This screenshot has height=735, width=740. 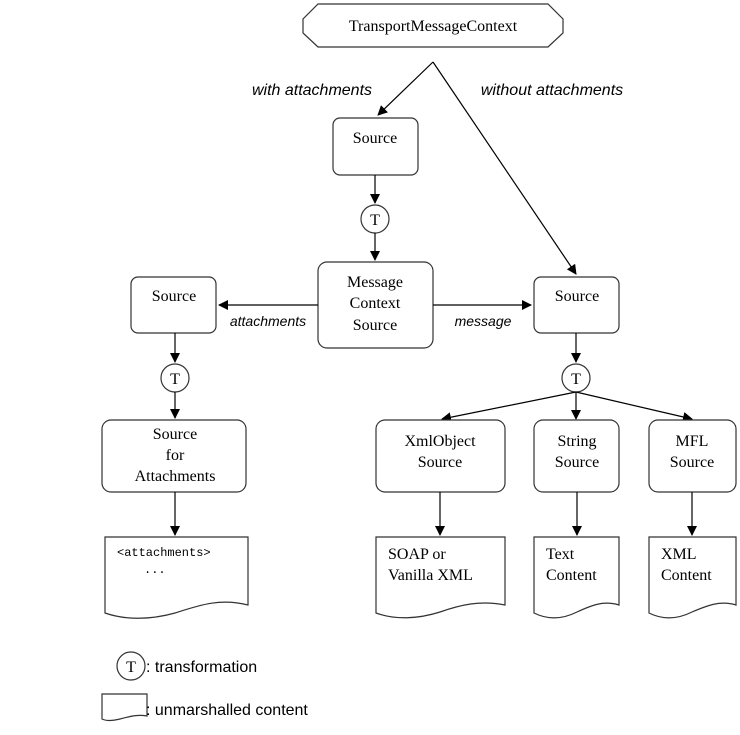 I want to click on edge-label-attachments: attachments, so click(x=268, y=321).